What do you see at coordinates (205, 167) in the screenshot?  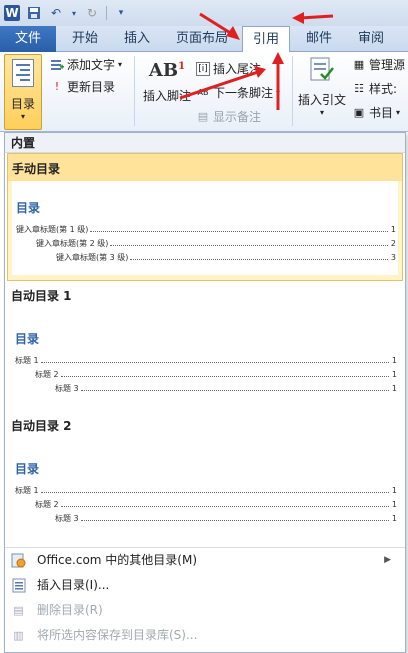 I see `gallery-item-title: 手动目录` at bounding box center [205, 167].